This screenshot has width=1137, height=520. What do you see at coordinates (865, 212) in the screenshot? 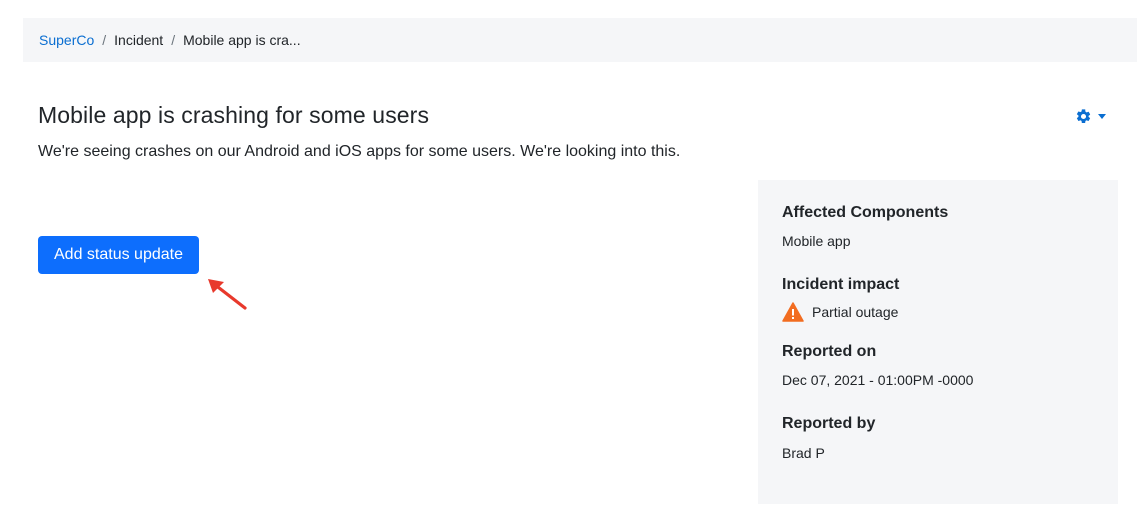
I see `affected-components-heading: Affected Components` at bounding box center [865, 212].